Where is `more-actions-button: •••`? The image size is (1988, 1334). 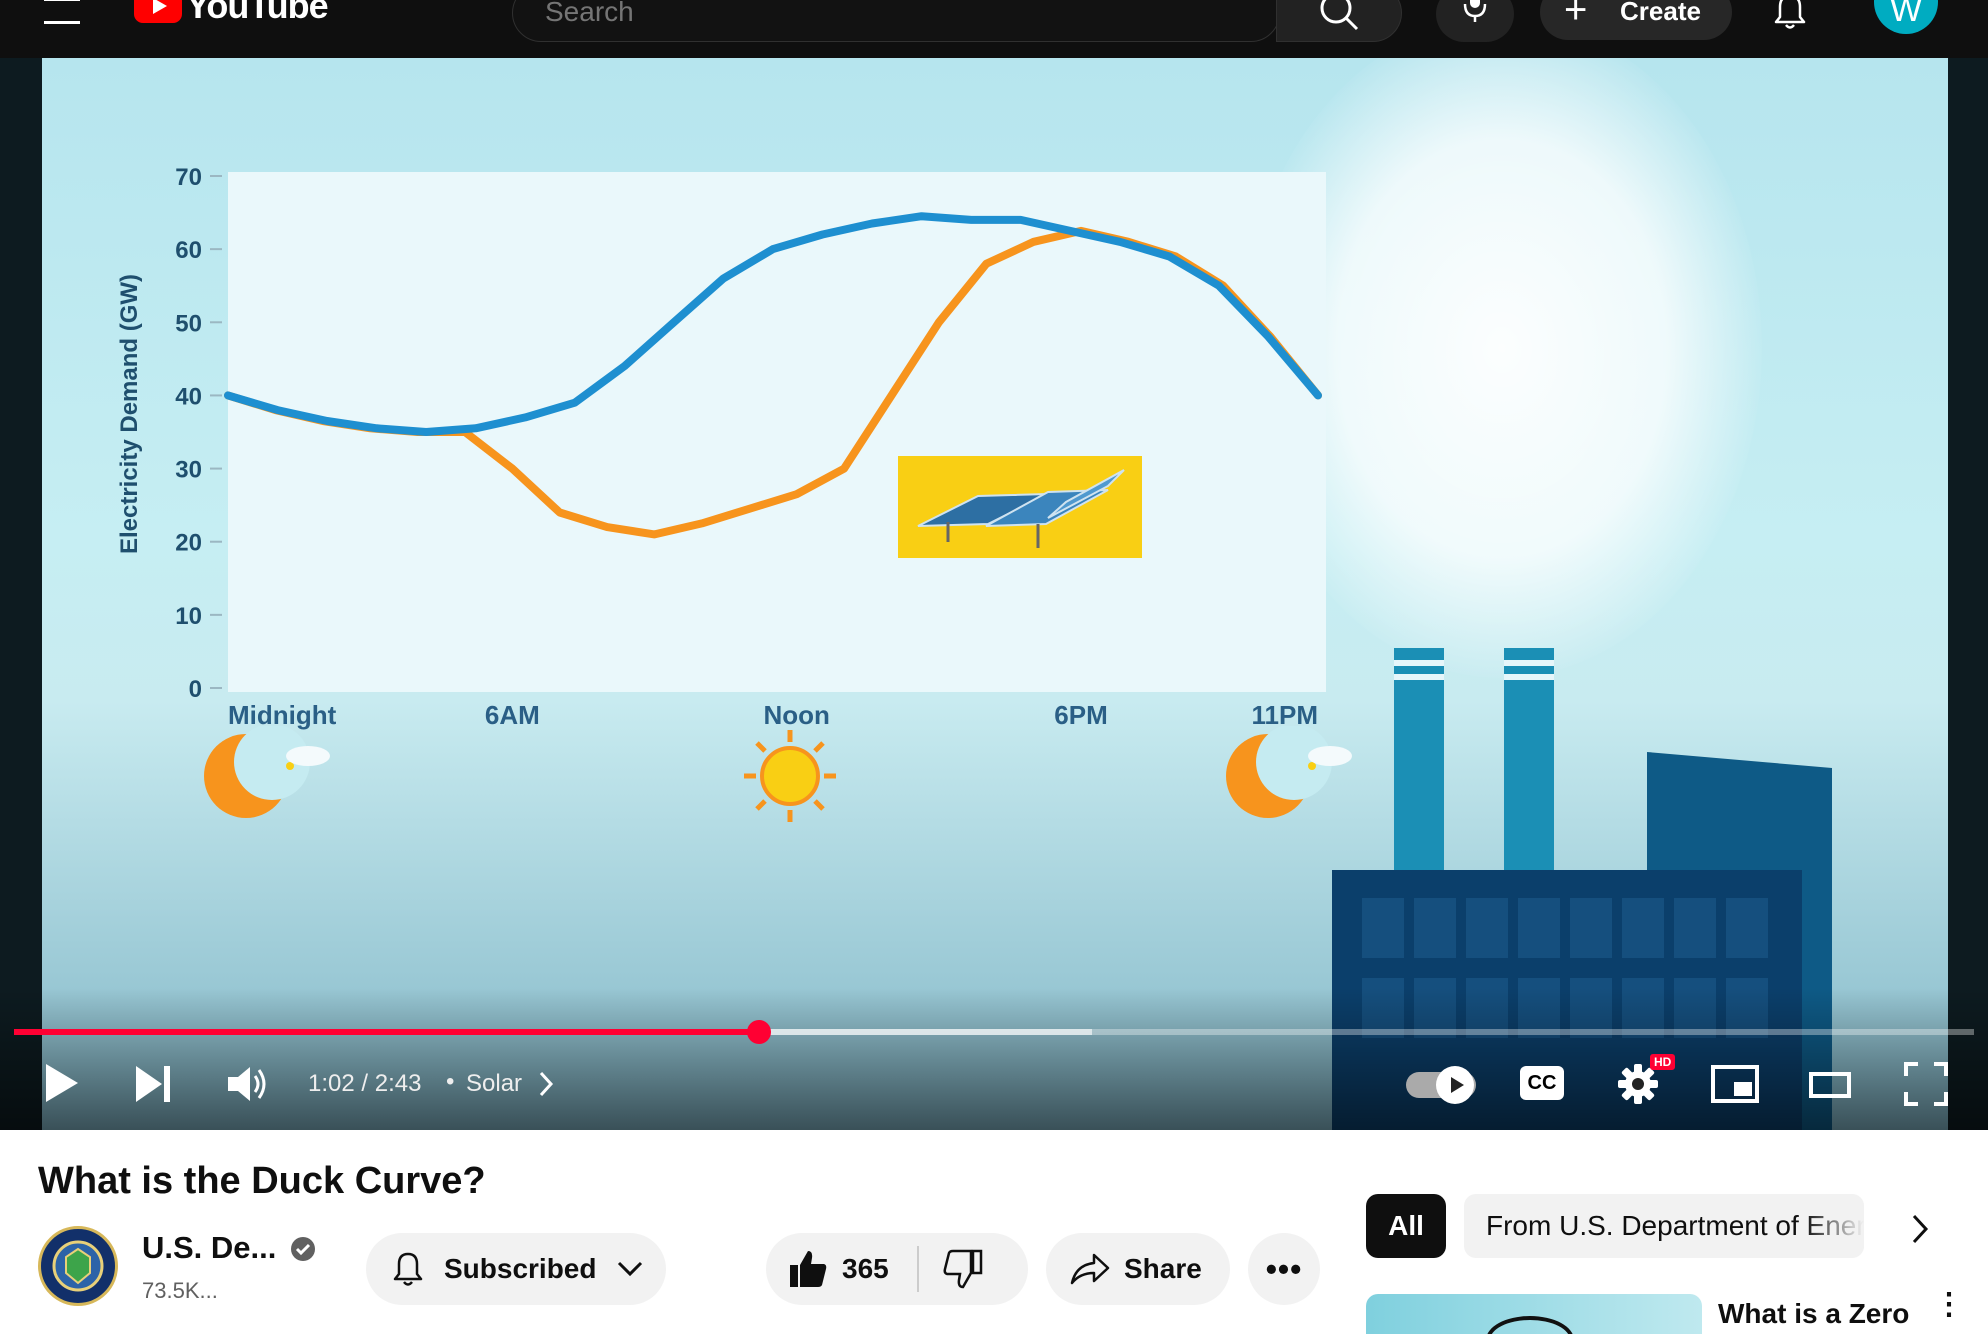 more-actions-button: ••• is located at coordinates (1284, 1269).